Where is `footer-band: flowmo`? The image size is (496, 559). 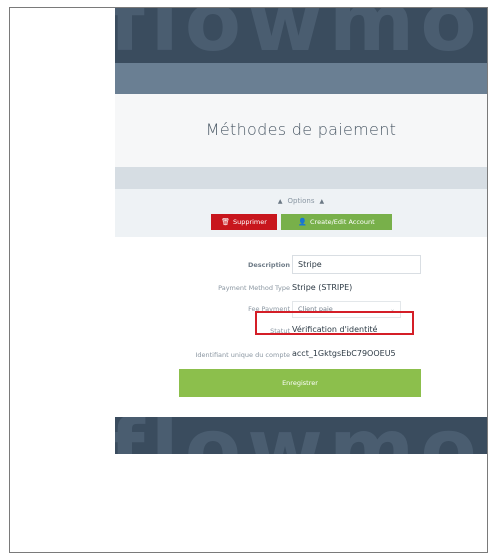 footer-band: flowmo is located at coordinates (301, 435).